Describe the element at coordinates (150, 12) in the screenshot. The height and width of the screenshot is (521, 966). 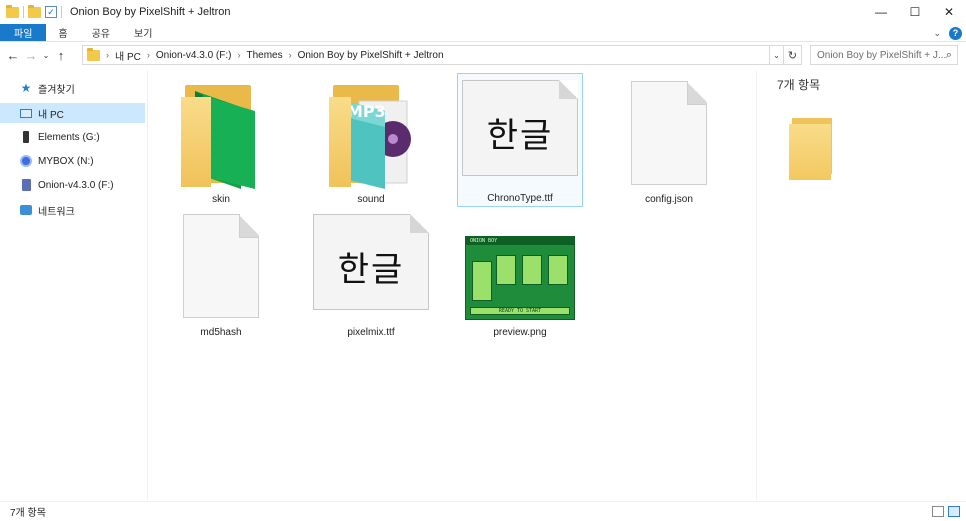
I see `window-title: Onion Boy by PixelShift + Jeltron` at that location.